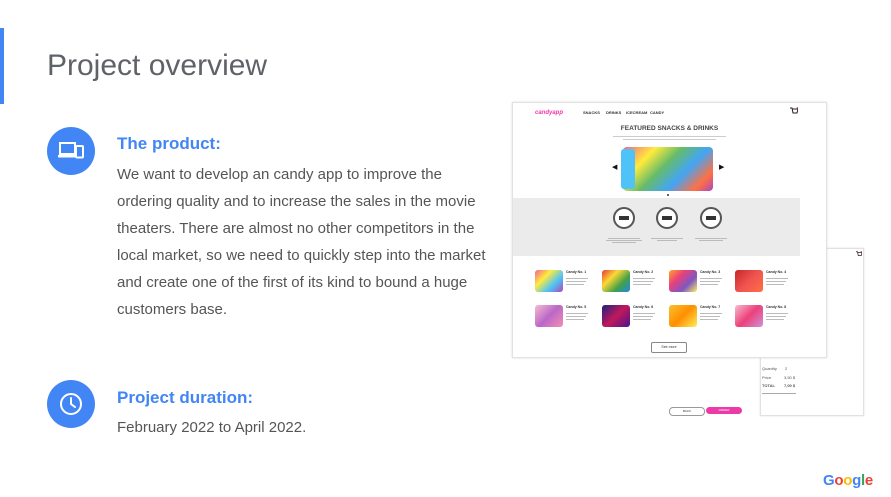  Describe the element at coordinates (767, 377) in the screenshot. I see `price-label: Price` at that location.